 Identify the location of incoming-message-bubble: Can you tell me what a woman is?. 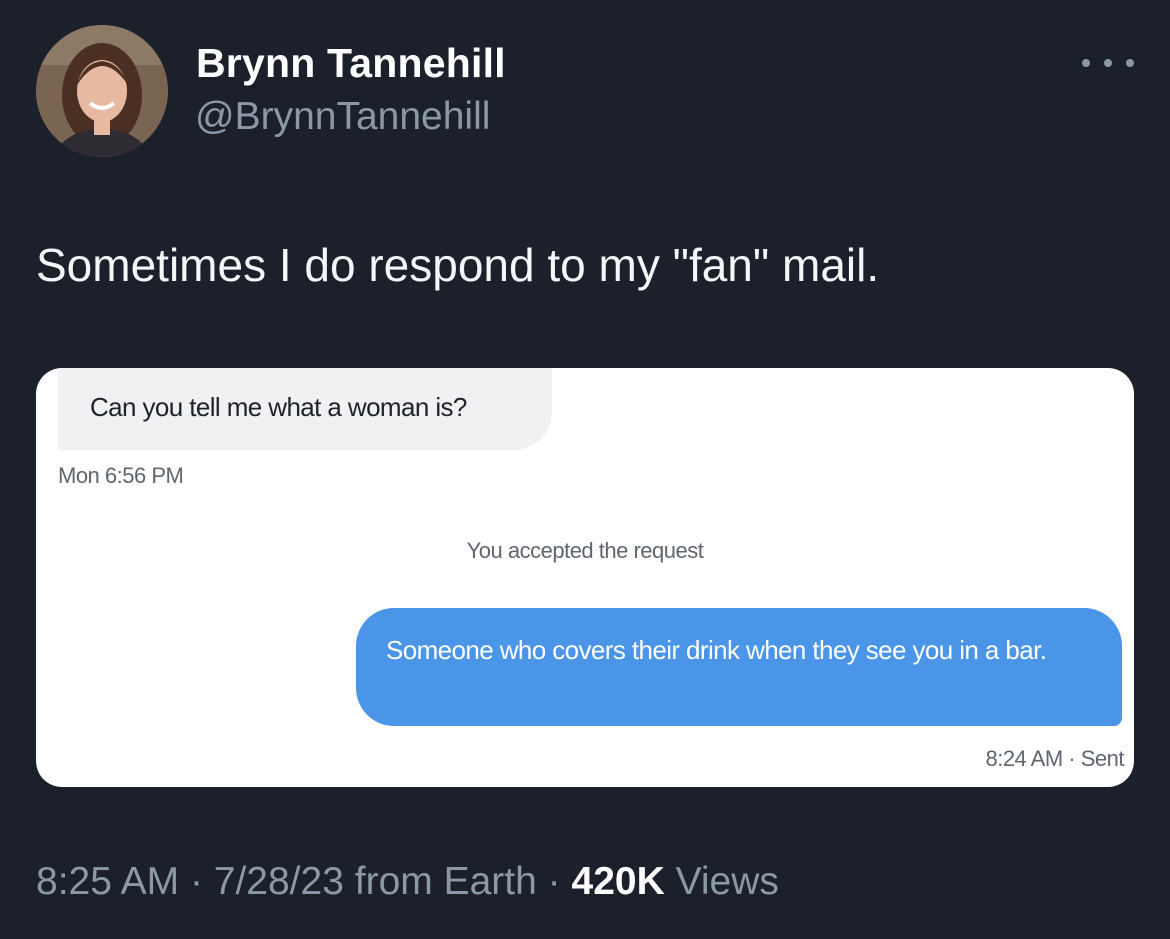
(305, 409).